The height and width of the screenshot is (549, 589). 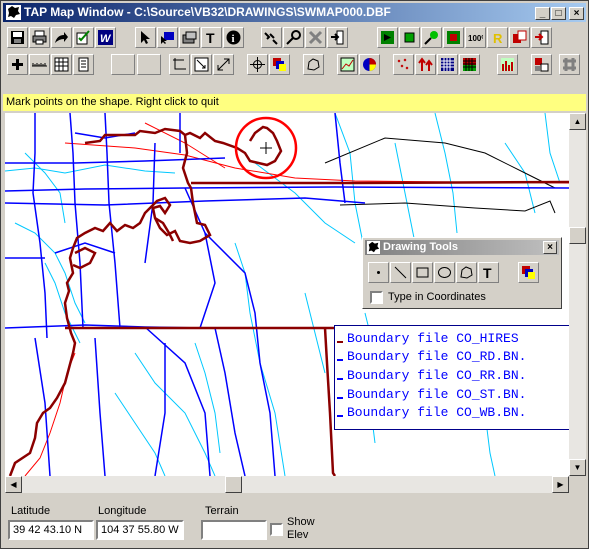 I want to click on delete-button, so click(x=315, y=37).